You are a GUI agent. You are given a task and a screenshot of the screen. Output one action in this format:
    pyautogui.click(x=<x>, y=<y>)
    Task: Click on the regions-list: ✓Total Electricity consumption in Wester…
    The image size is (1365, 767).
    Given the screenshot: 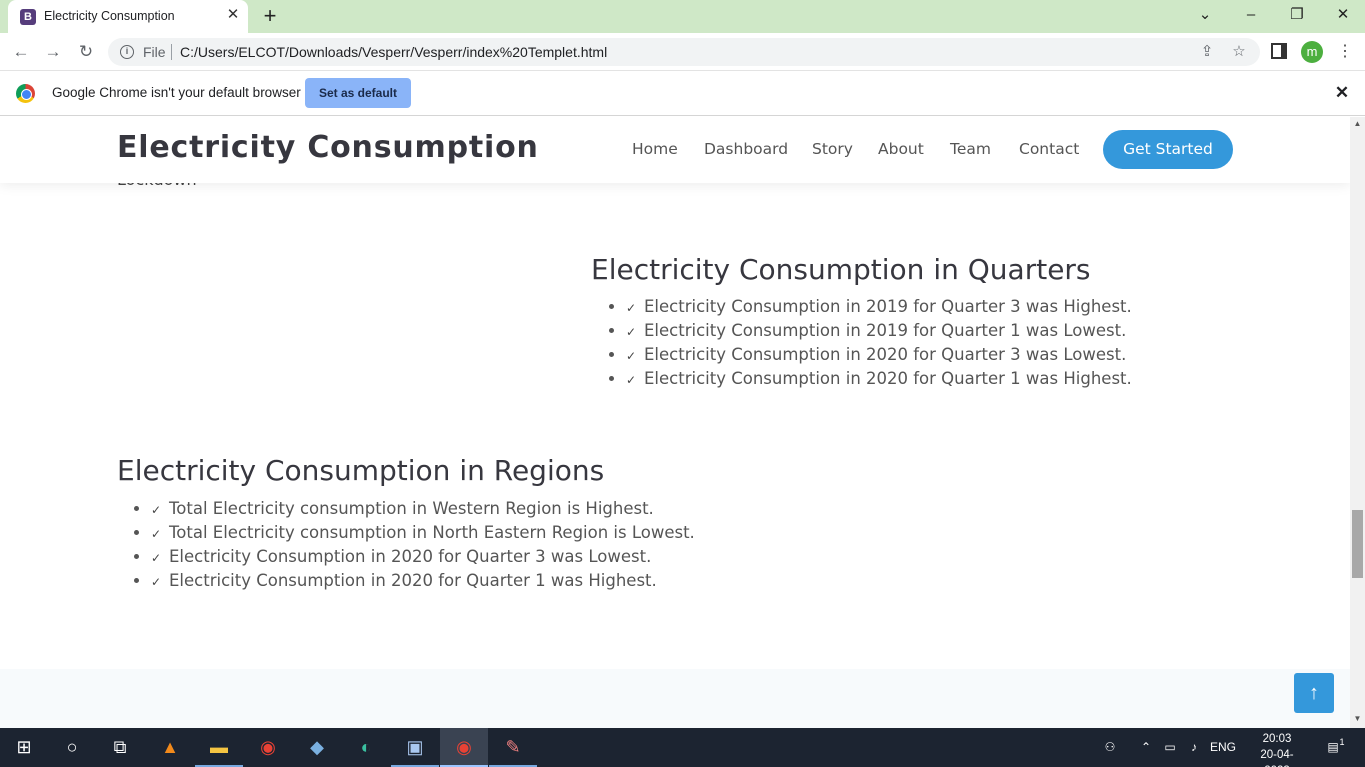 What is the action you would take?
    pyautogui.click(x=423, y=545)
    